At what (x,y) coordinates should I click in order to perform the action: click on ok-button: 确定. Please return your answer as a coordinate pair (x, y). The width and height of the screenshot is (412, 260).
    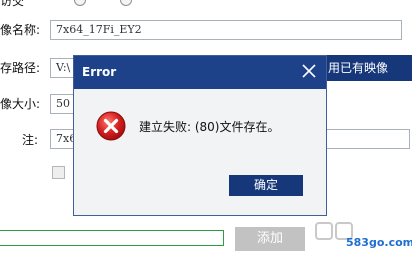
    Looking at the image, I should click on (266, 185).